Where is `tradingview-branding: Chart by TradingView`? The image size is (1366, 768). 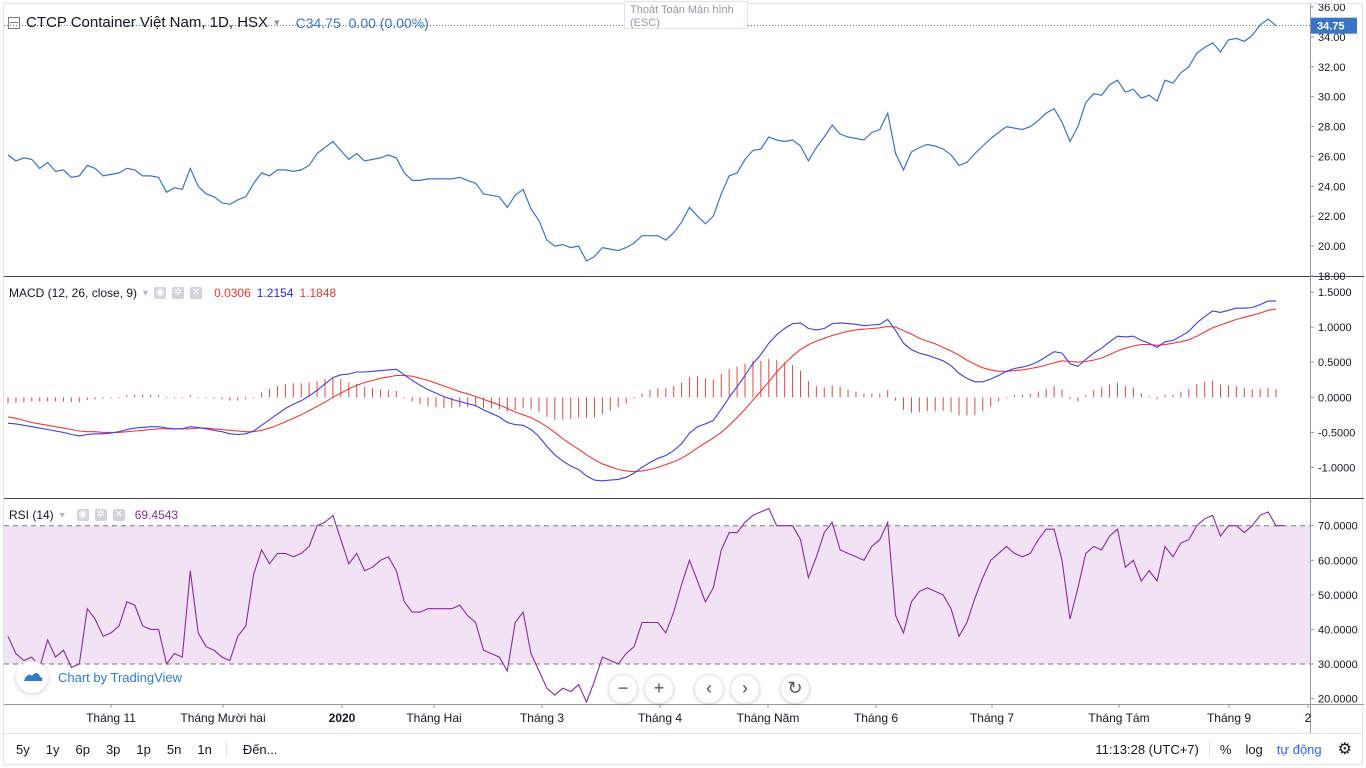
tradingview-branding: Chart by TradingView is located at coordinates (99, 677).